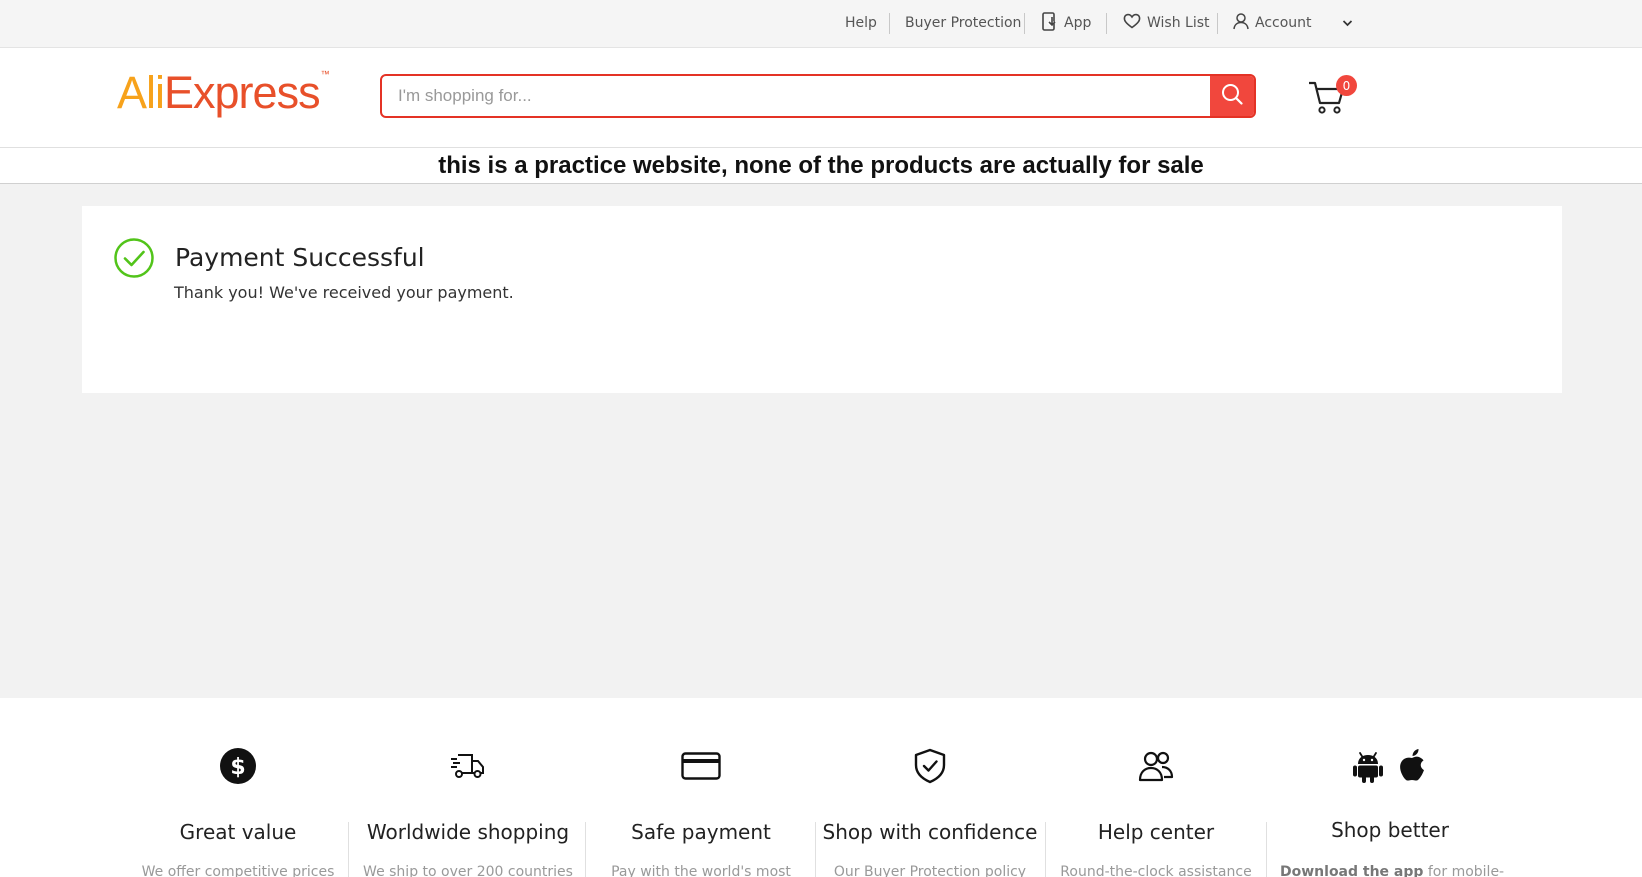 The image size is (1642, 877). What do you see at coordinates (930, 832) in the screenshot?
I see `feature-title: Shop with confidence` at bounding box center [930, 832].